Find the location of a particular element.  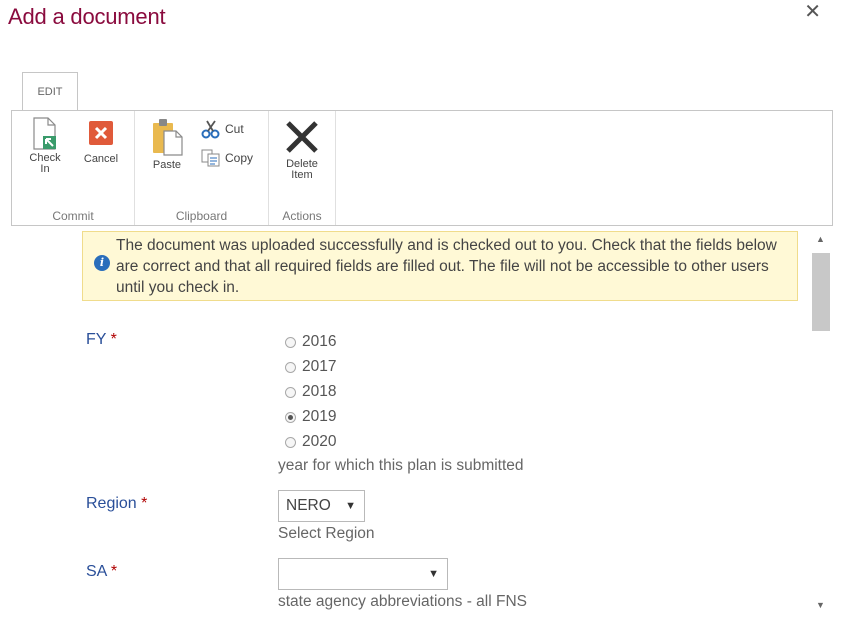

fy-label: FY * is located at coordinates (101, 340).